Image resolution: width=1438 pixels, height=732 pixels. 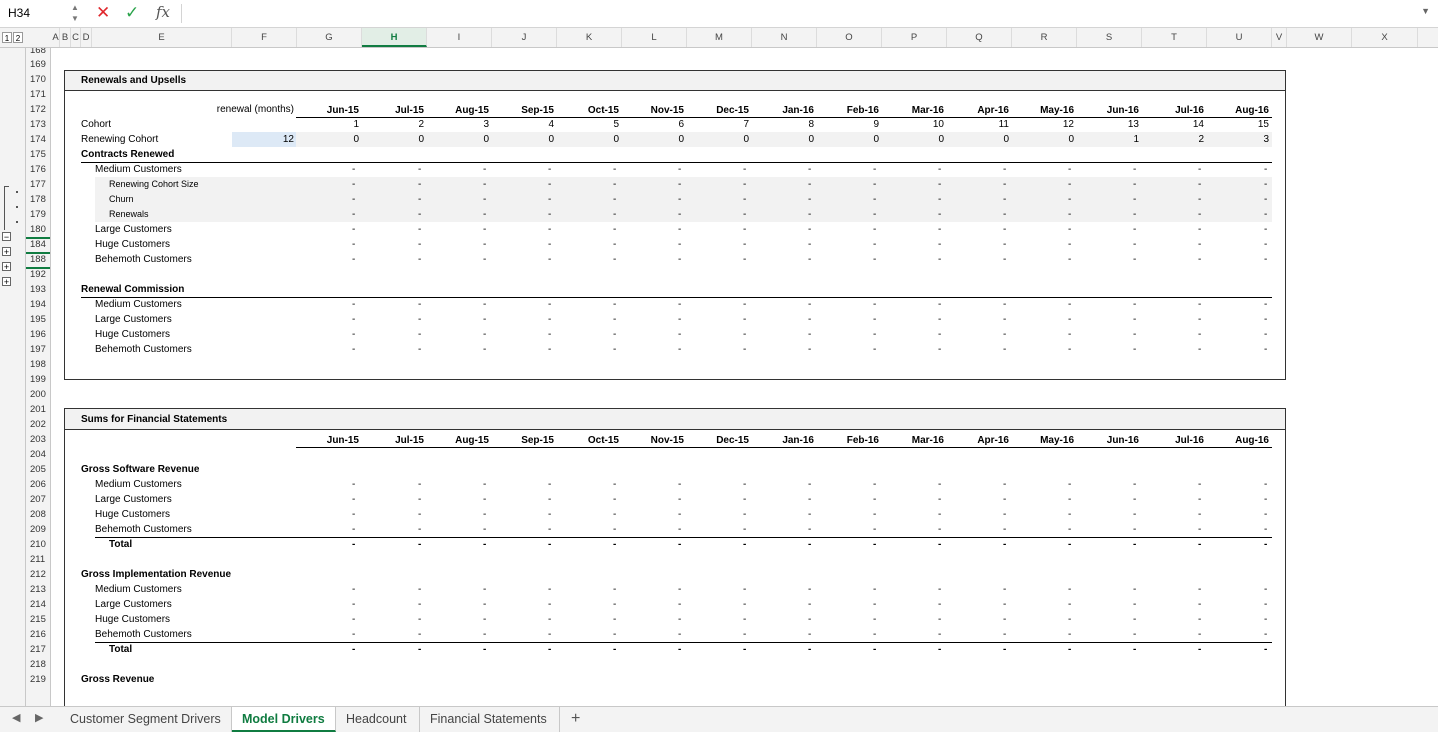 I want to click on row-header-194: 194, so click(x=38, y=304).